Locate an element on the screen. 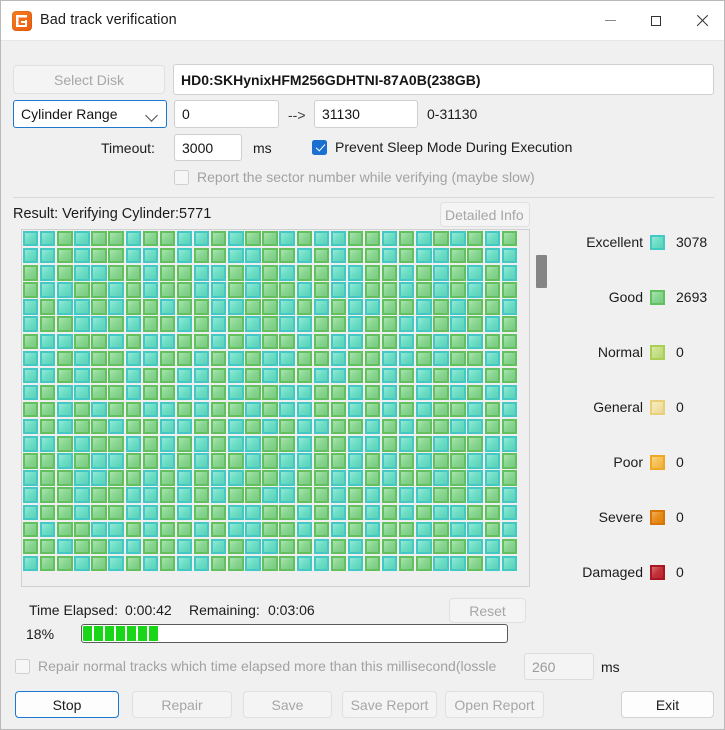 This screenshot has height=730, width=725. range-mode-combobox: Cylinder Range is located at coordinates (90, 114).